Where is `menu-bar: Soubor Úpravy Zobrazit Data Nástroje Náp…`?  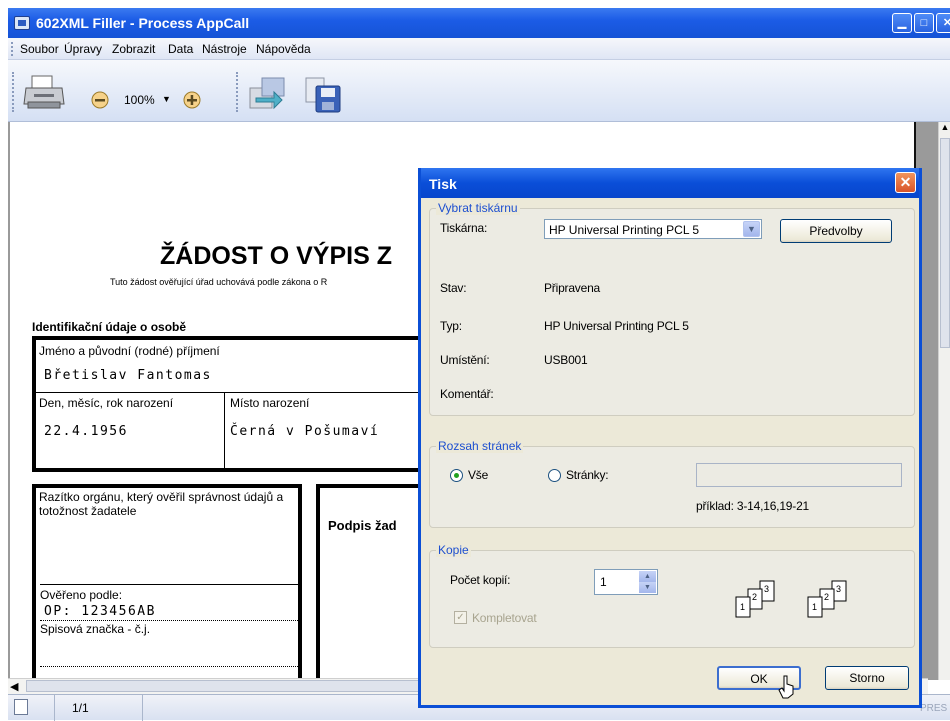 menu-bar: Soubor Úpravy Zobrazit Data Nástroje Náp… is located at coordinates (479, 49).